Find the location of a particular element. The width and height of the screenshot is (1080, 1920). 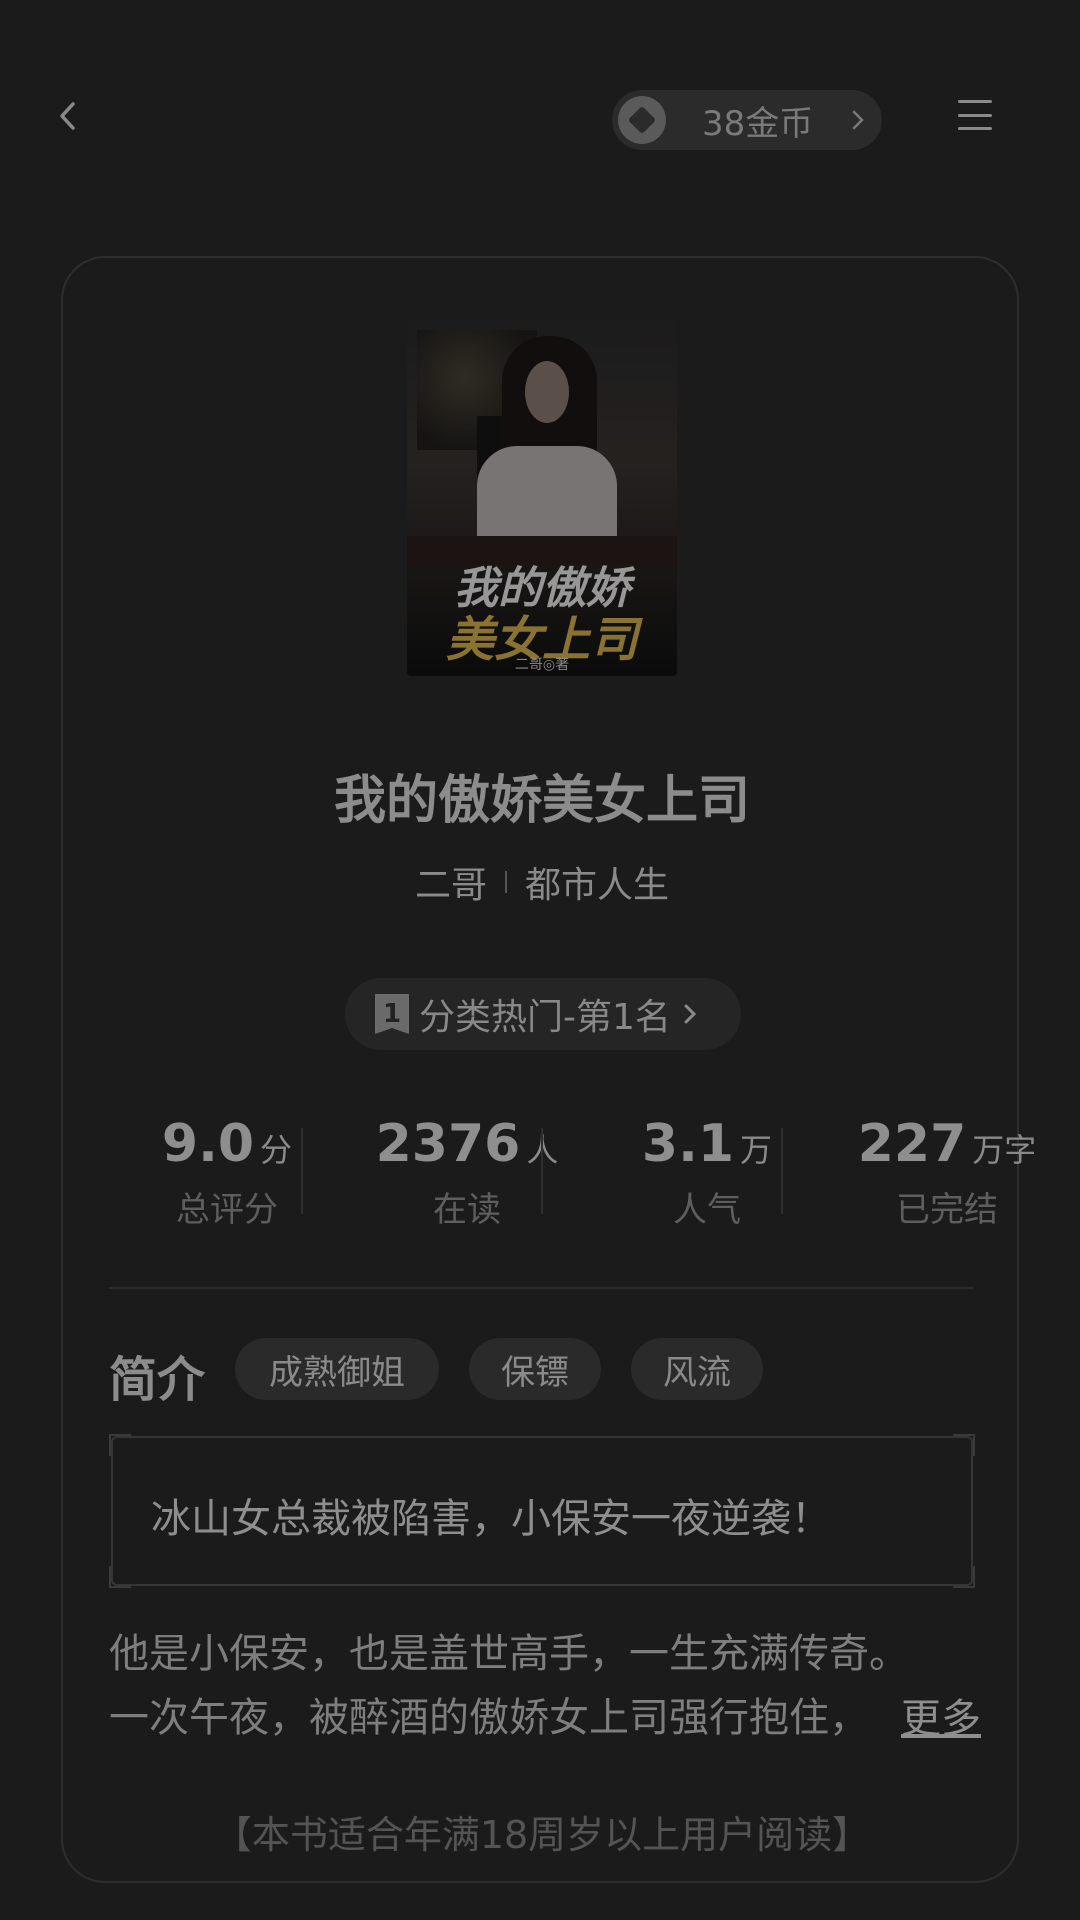

stat-readers: 2376人 在读 is located at coordinates (467, 1172).